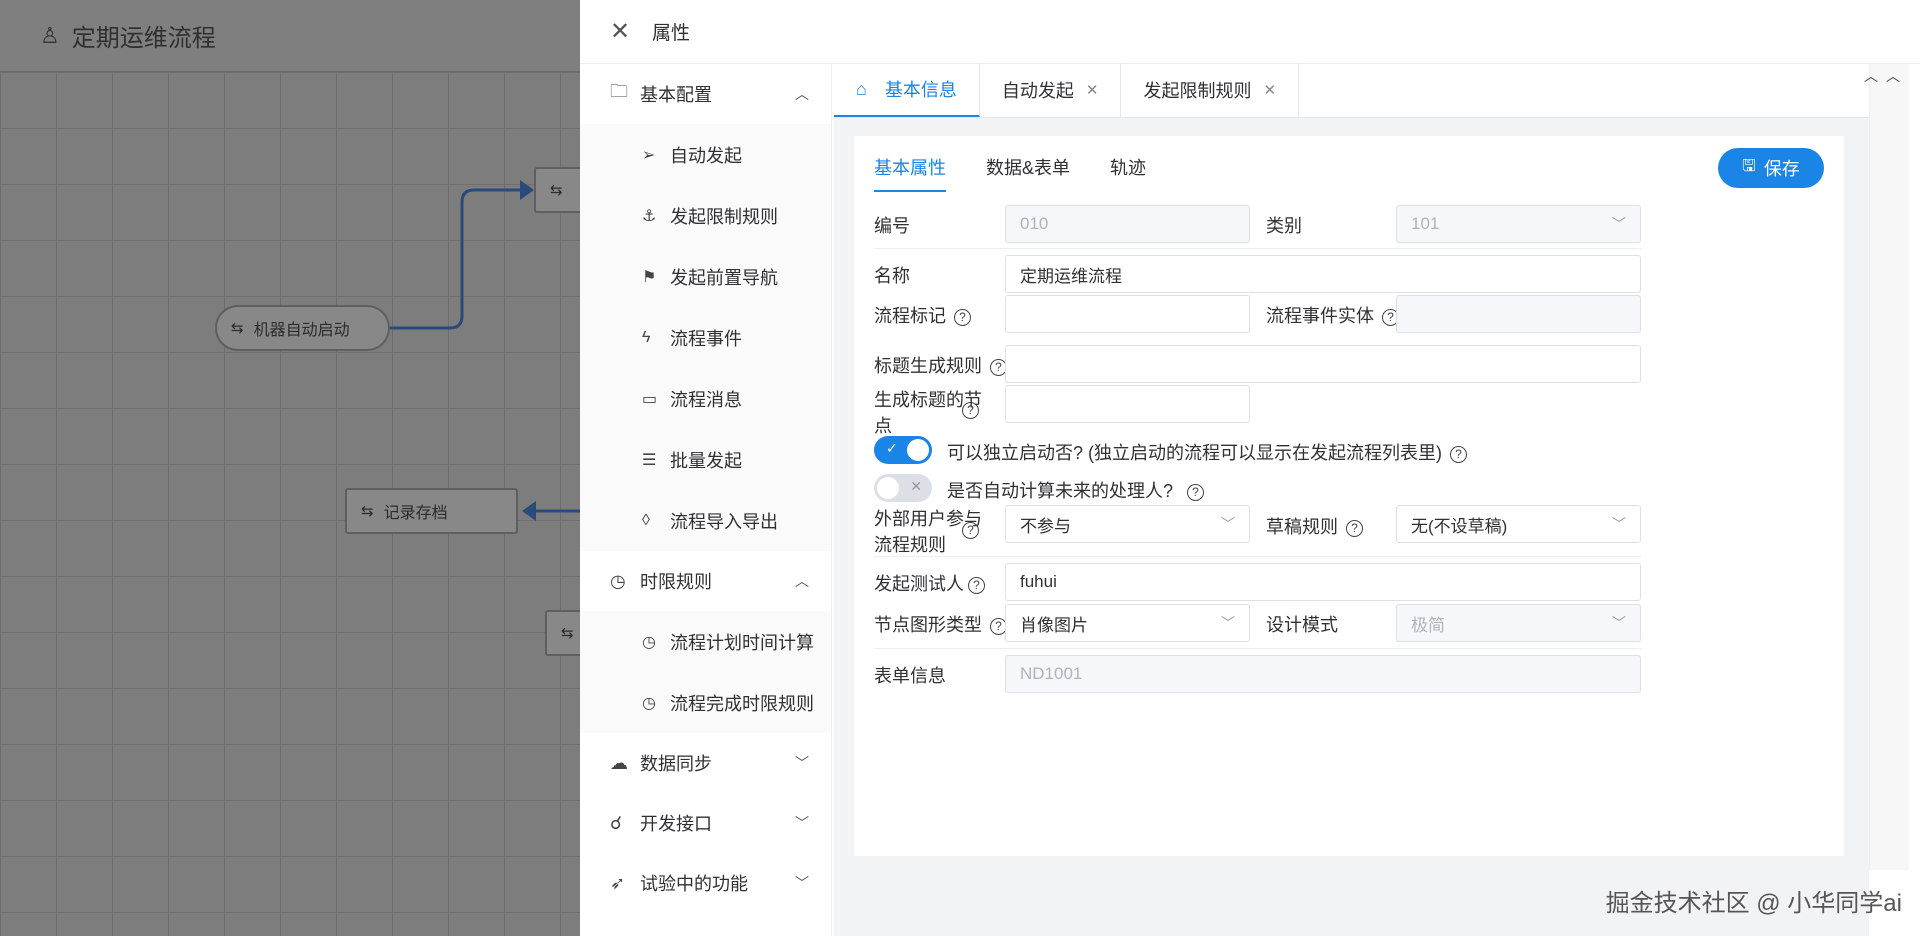  What do you see at coordinates (705, 154) in the screenshot?
I see `sidebar-item-auto-start: ➢ 自动发起` at bounding box center [705, 154].